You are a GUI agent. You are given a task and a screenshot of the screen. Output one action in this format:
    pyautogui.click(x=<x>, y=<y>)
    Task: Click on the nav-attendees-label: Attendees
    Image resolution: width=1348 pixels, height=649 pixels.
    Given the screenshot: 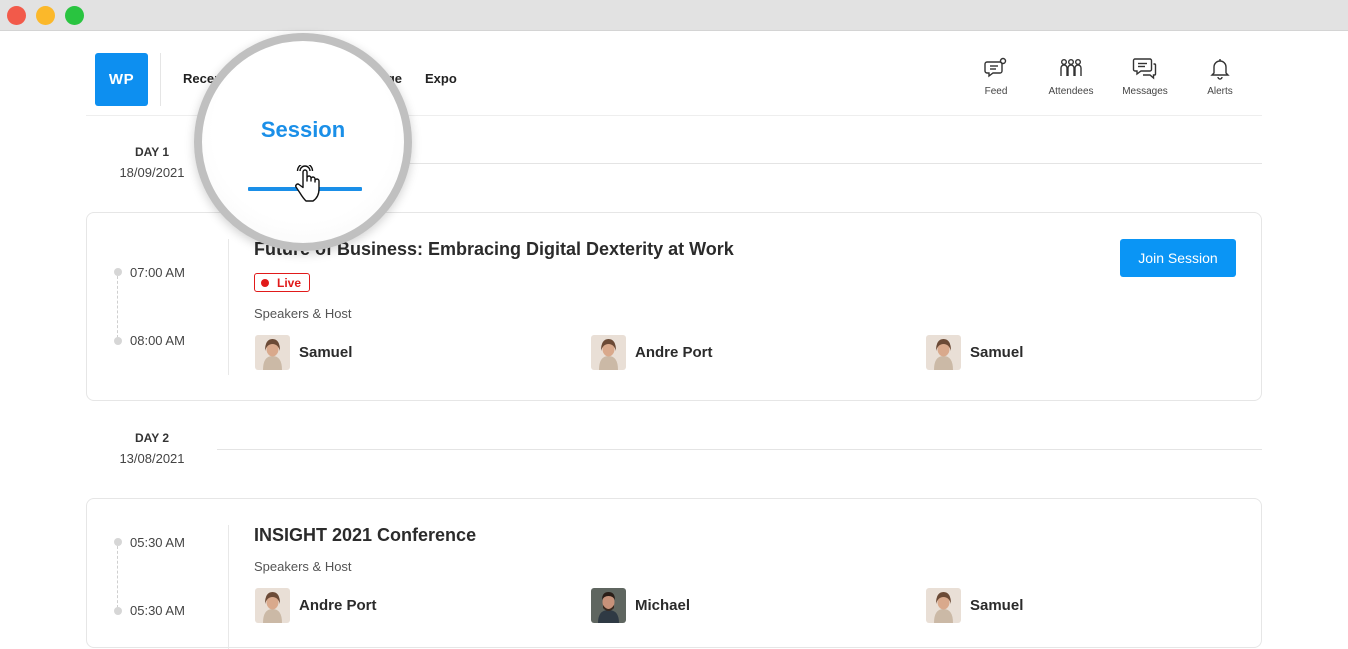 What is the action you would take?
    pyautogui.click(x=1071, y=91)
    